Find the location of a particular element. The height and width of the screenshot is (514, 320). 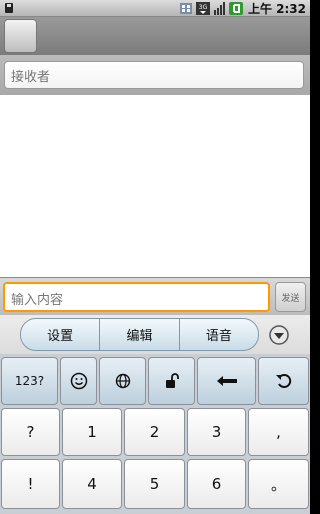

signal-strength-icon is located at coordinates (219, 8).